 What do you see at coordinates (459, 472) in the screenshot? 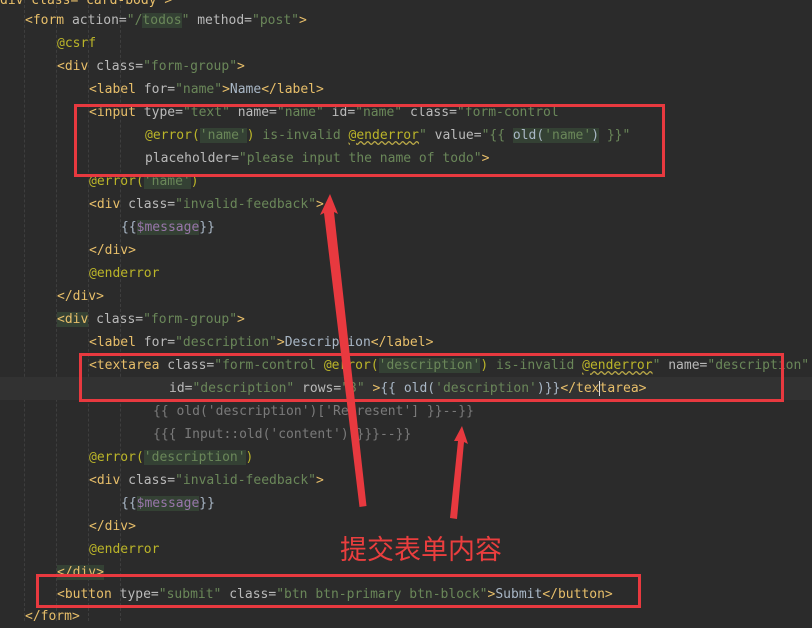
I see `arrow-to-textarea` at bounding box center [459, 472].